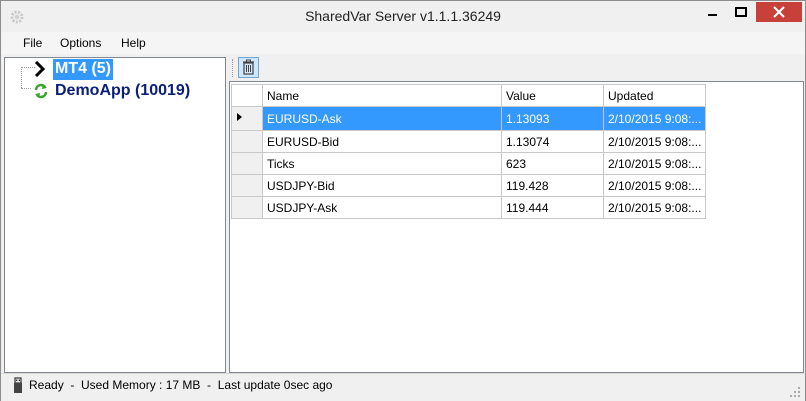 This screenshot has height=401, width=806. I want to click on cell-name: Ticks, so click(382, 163).